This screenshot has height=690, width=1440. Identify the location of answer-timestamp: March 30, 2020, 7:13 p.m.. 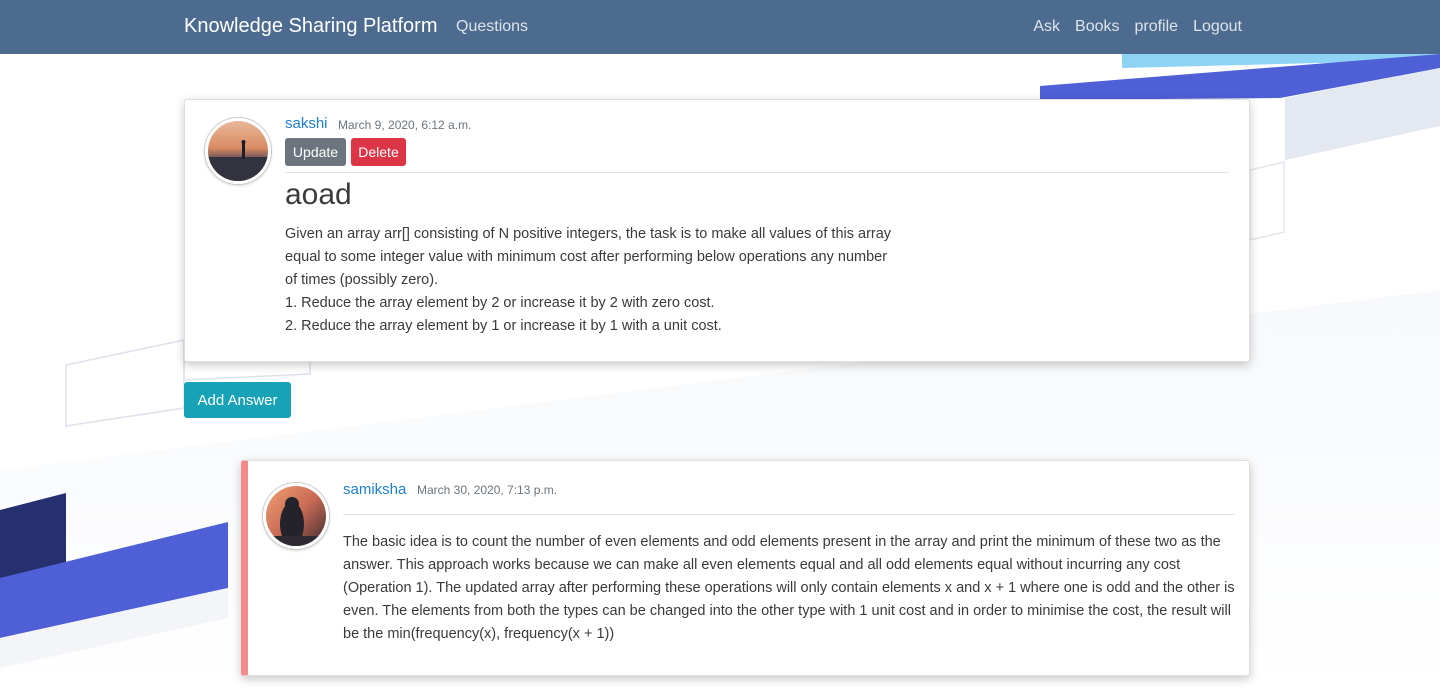
(487, 490).